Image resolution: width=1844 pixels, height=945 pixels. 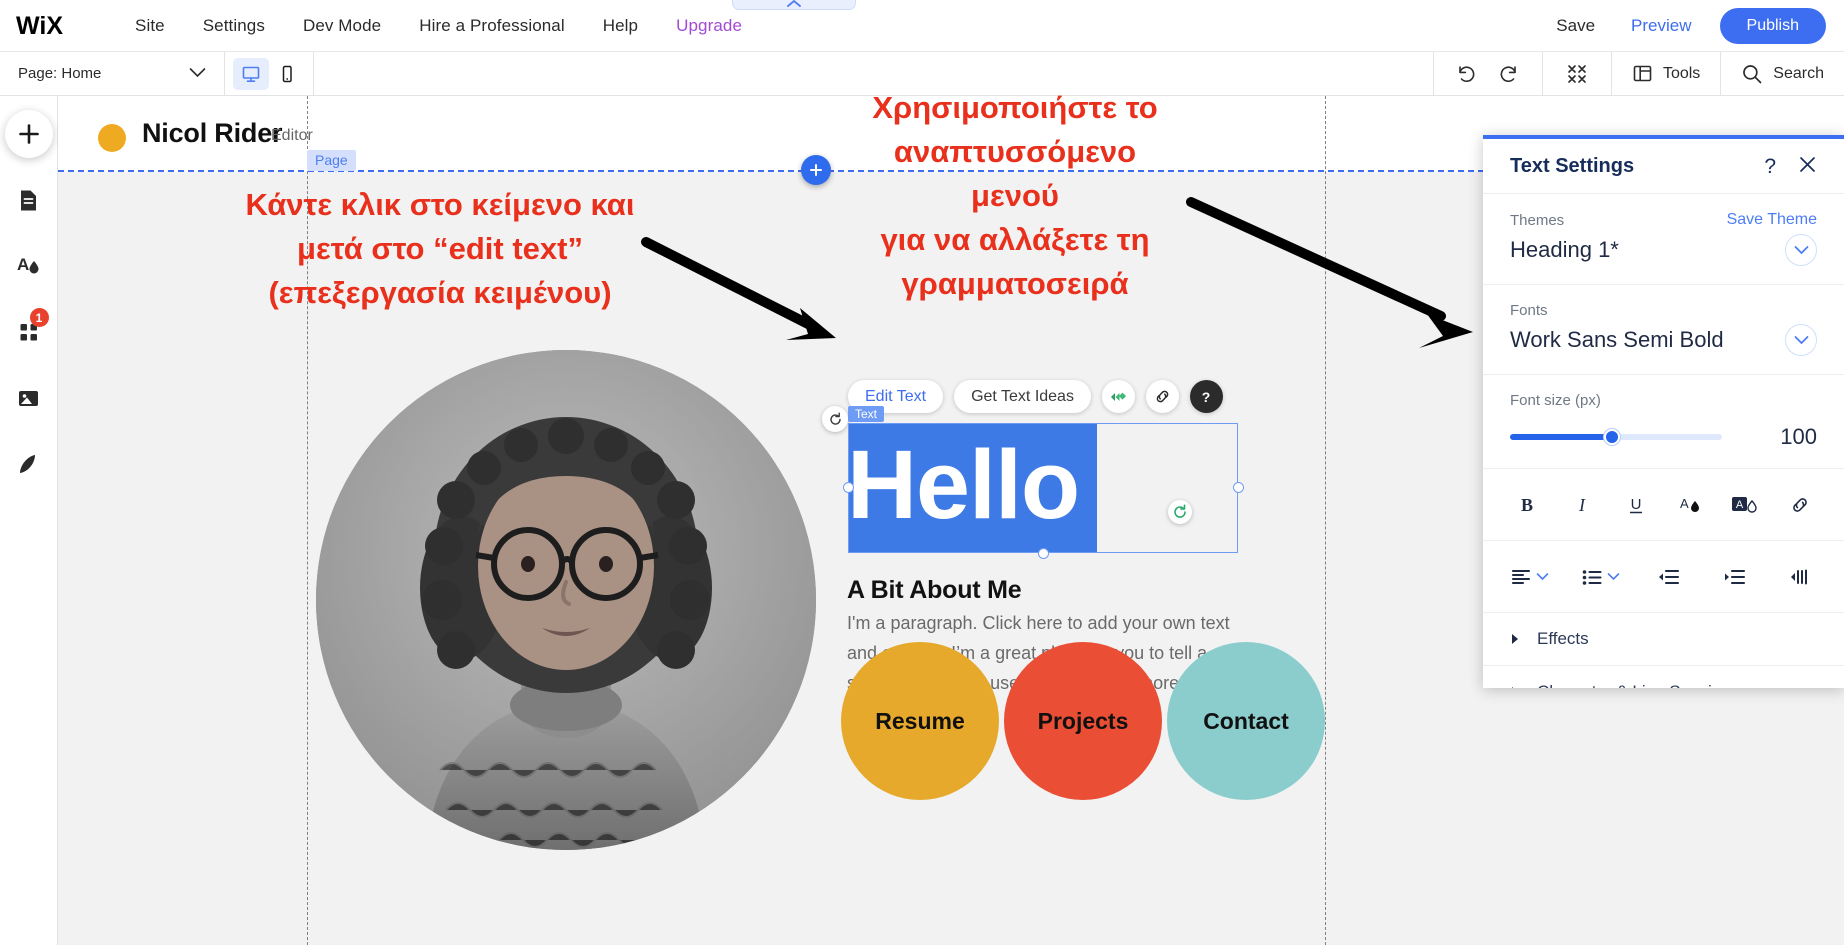 I want to click on tools-label: Tools, so click(x=1681, y=73).